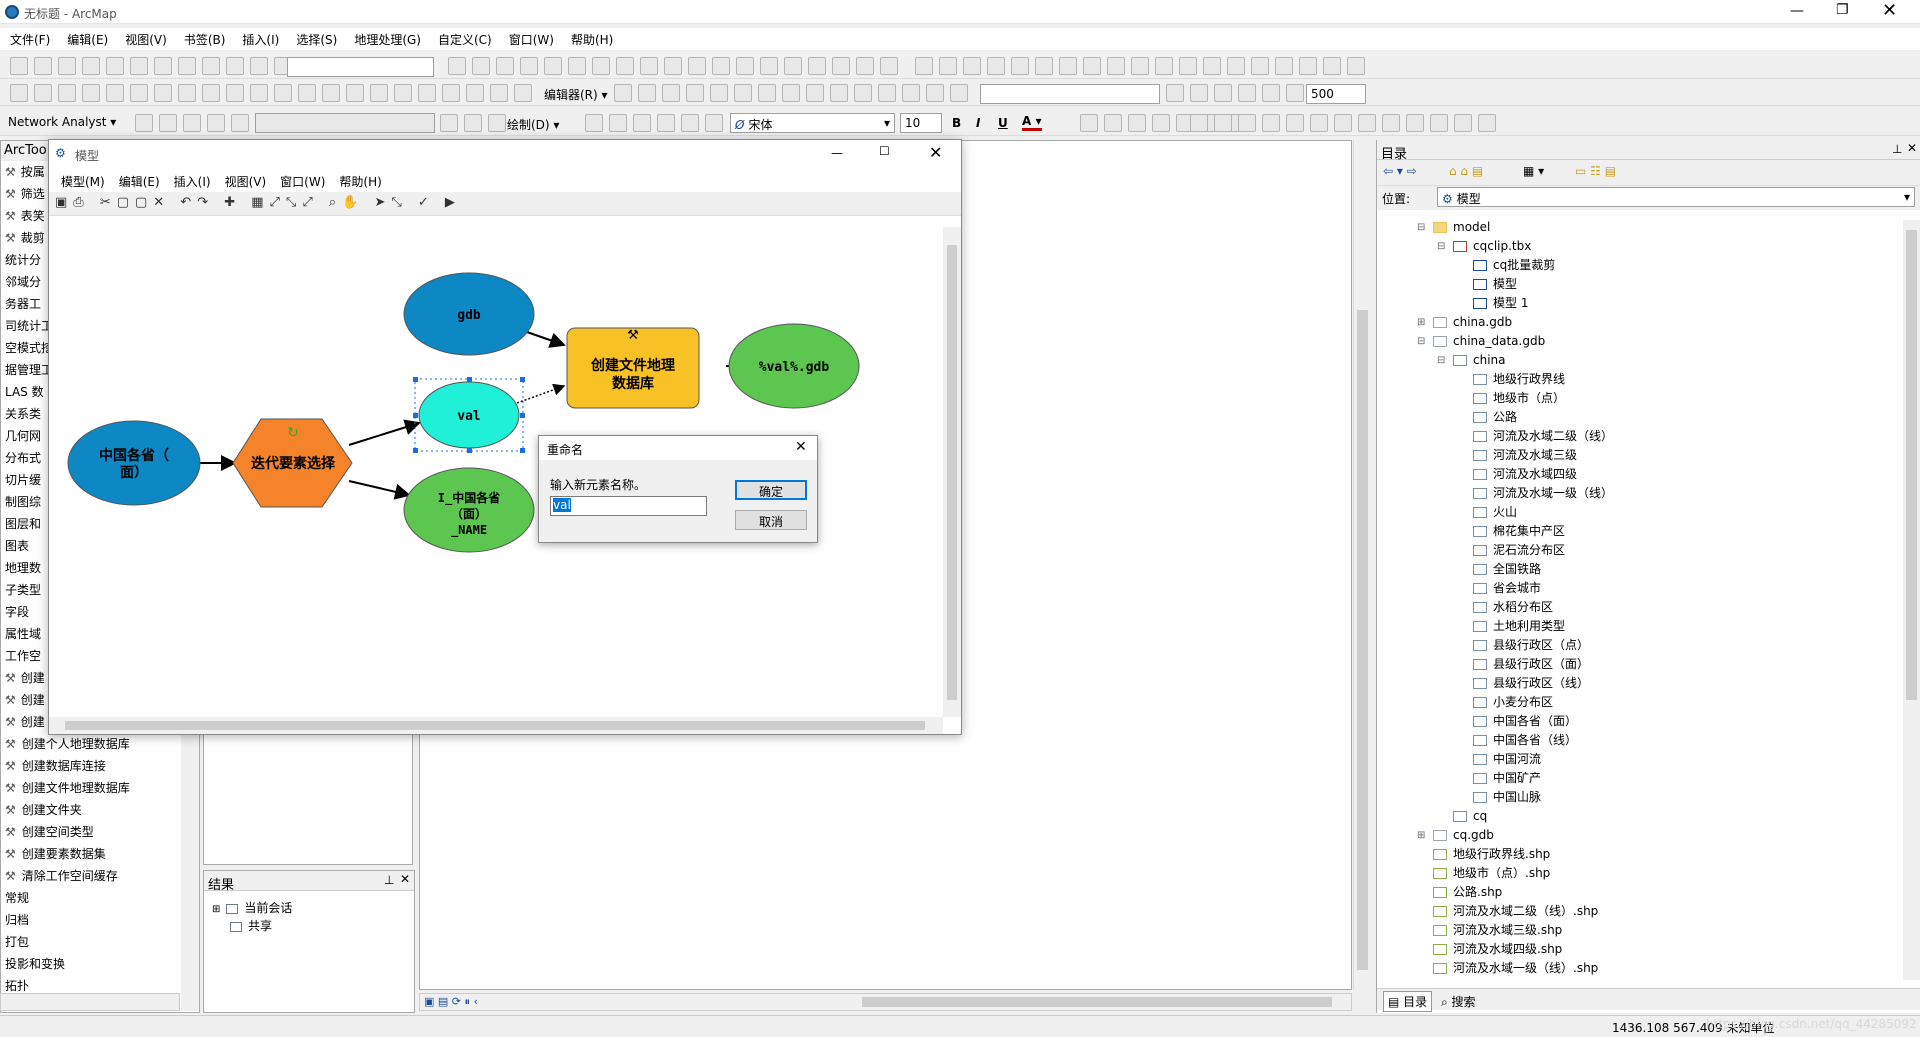 Image resolution: width=1920 pixels, height=1037 pixels. What do you see at coordinates (496, 725) in the screenshot?
I see `model-hscroll` at bounding box center [496, 725].